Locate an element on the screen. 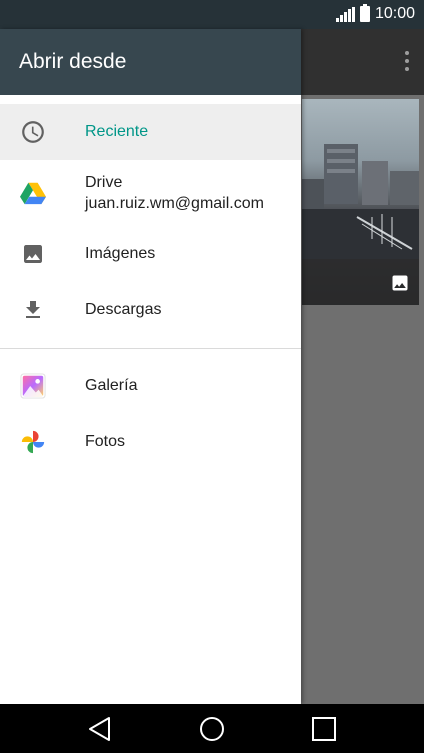 This screenshot has height=753, width=424. recent-apps-icon is located at coordinates (324, 729).